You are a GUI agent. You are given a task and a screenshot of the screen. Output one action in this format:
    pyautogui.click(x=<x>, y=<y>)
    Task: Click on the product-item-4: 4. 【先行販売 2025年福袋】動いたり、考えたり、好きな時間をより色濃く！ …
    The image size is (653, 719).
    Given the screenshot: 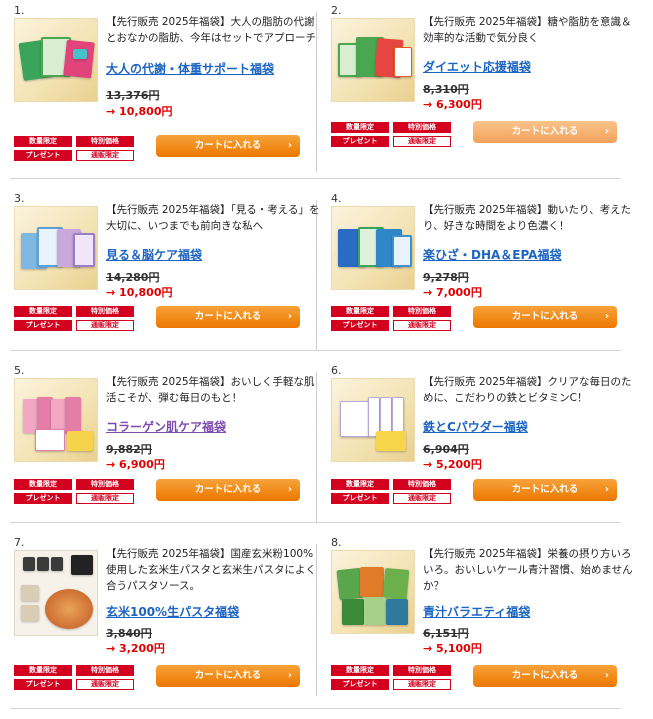 What is the action you would take?
    pyautogui.click(x=480, y=277)
    